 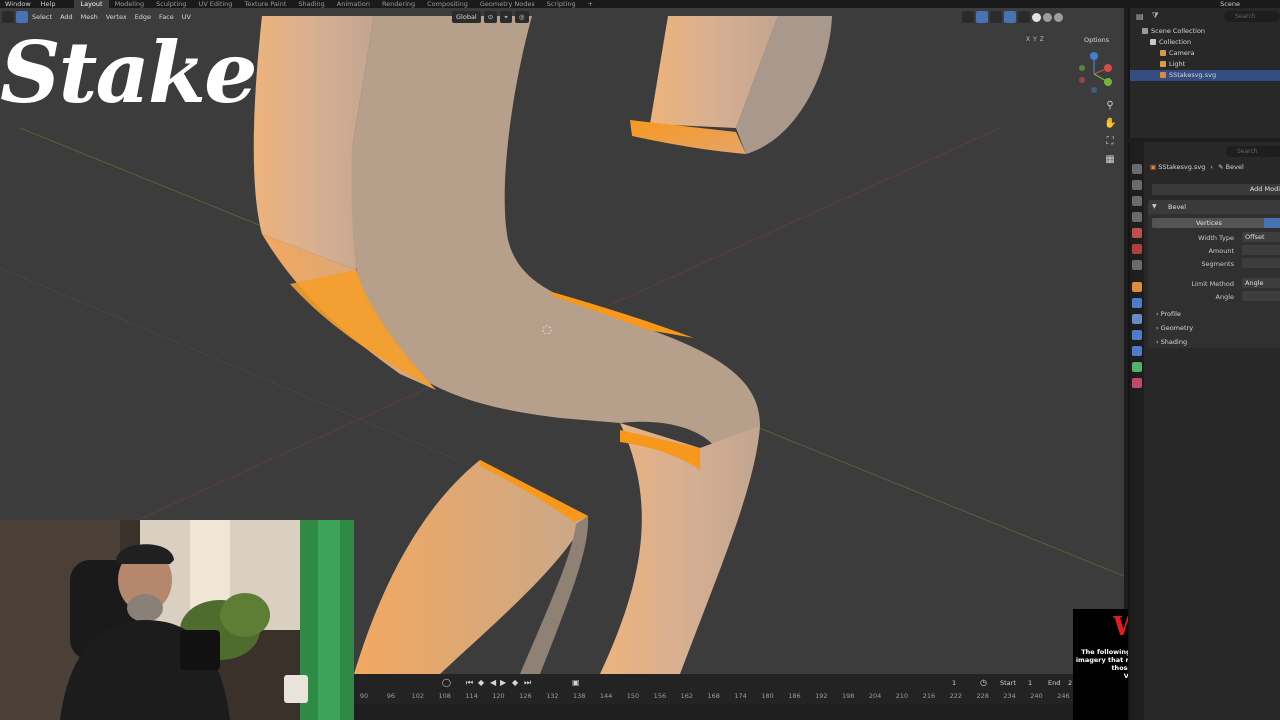 What do you see at coordinates (1024, 17) in the screenshot?
I see `wireframe-shading-icon` at bounding box center [1024, 17].